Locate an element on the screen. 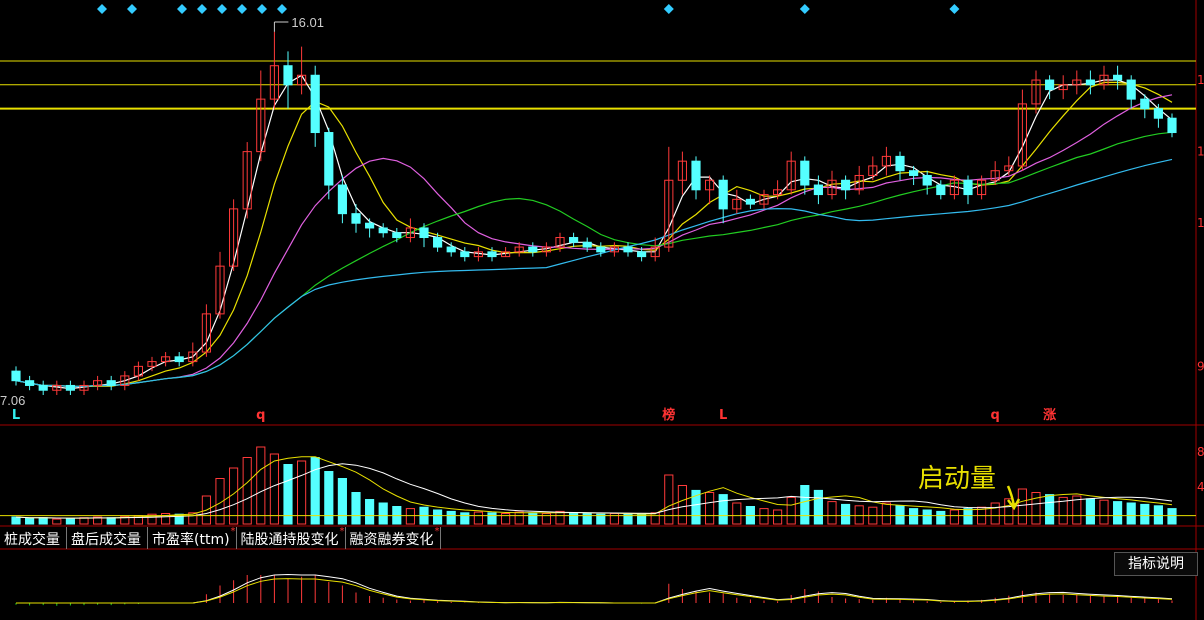  indicator-tab: 融资融券变化 * is located at coordinates (393, 537).